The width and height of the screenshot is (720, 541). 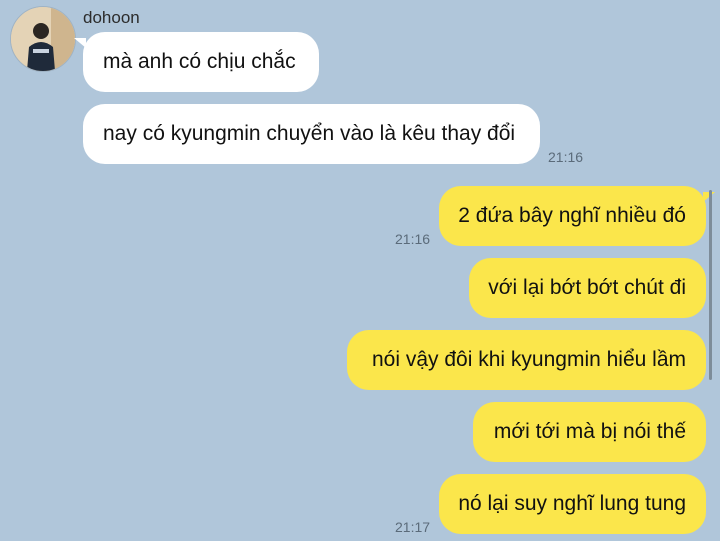 What do you see at coordinates (413, 527) in the screenshot?
I see `message-timestamp: 21:17` at bounding box center [413, 527].